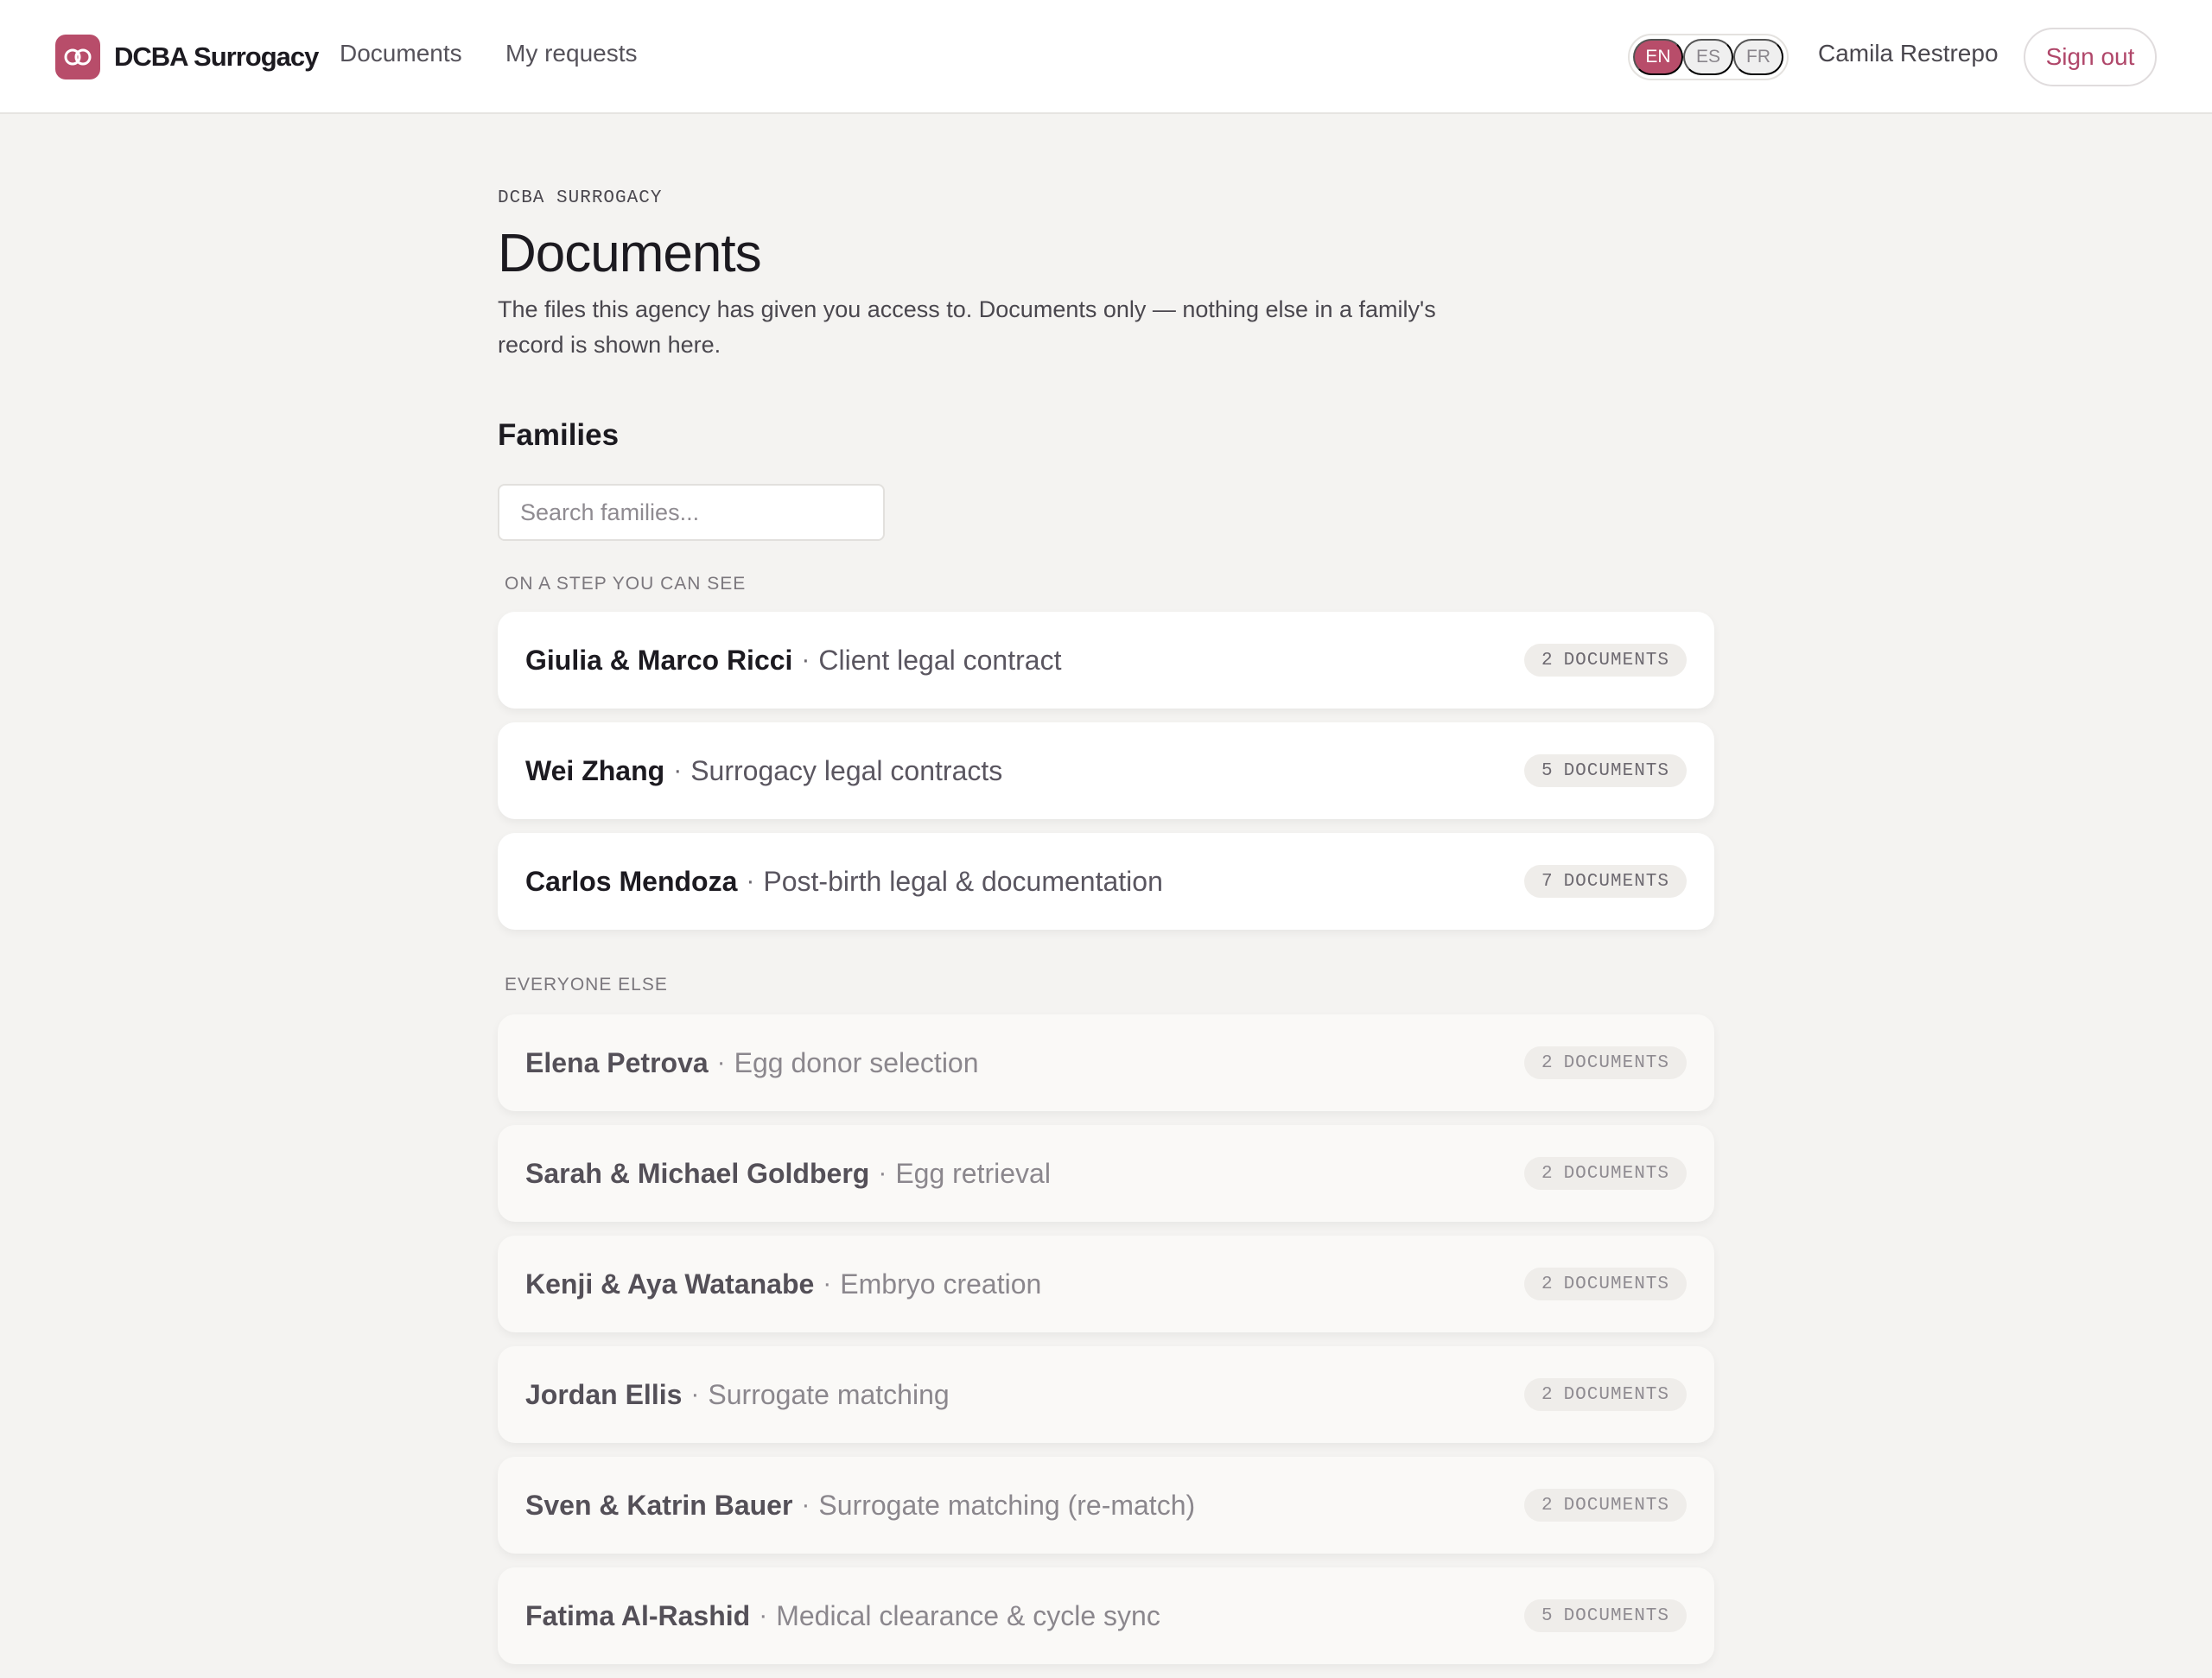  Describe the element at coordinates (77, 57) in the screenshot. I see `interlocking-rings-icon` at that location.